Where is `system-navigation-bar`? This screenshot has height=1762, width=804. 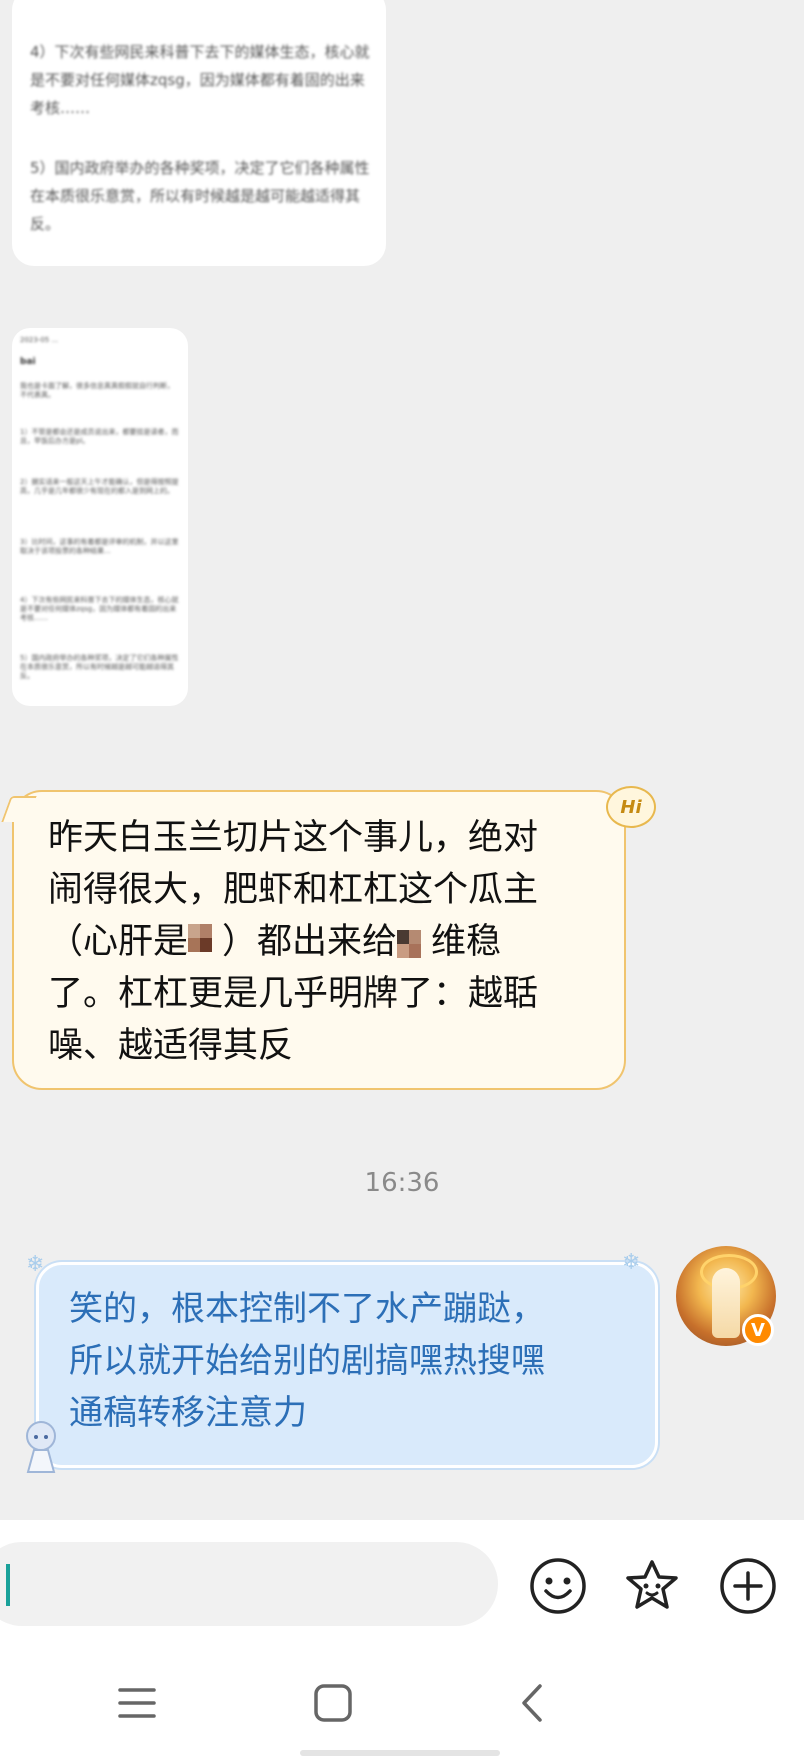
system-navigation-bar is located at coordinates (402, 1706).